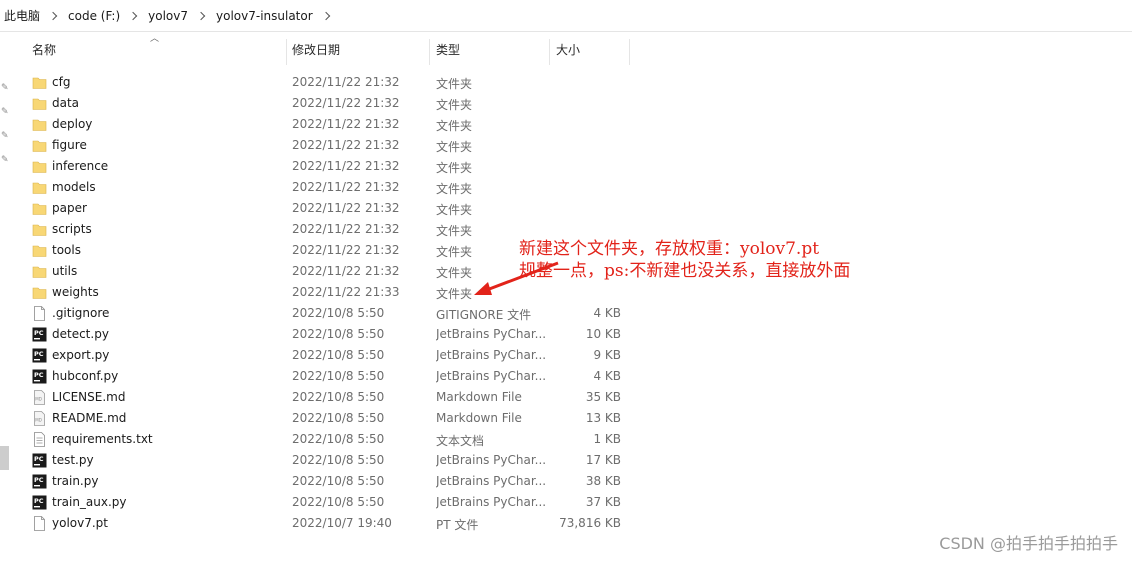  What do you see at coordinates (603, 460) in the screenshot?
I see `file-size: 17 KB` at bounding box center [603, 460].